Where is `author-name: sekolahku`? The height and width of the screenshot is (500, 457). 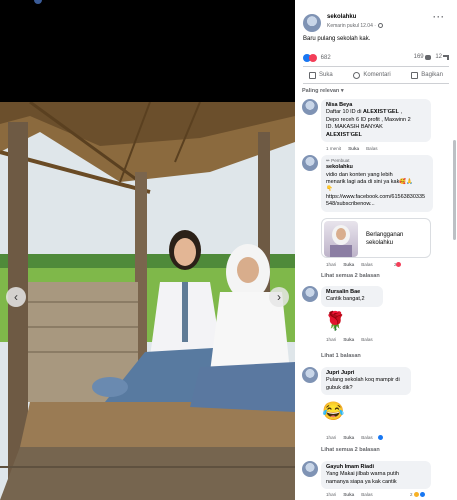
author-name: sekolahku is located at coordinates (341, 17).